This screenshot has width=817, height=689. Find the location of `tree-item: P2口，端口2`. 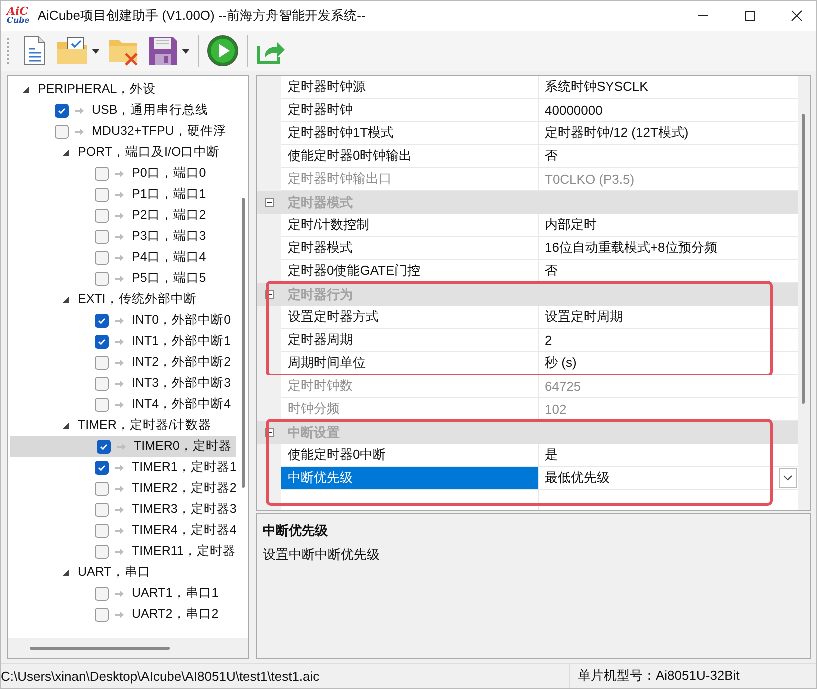

tree-item: P2口，端口2 is located at coordinates (122, 215).